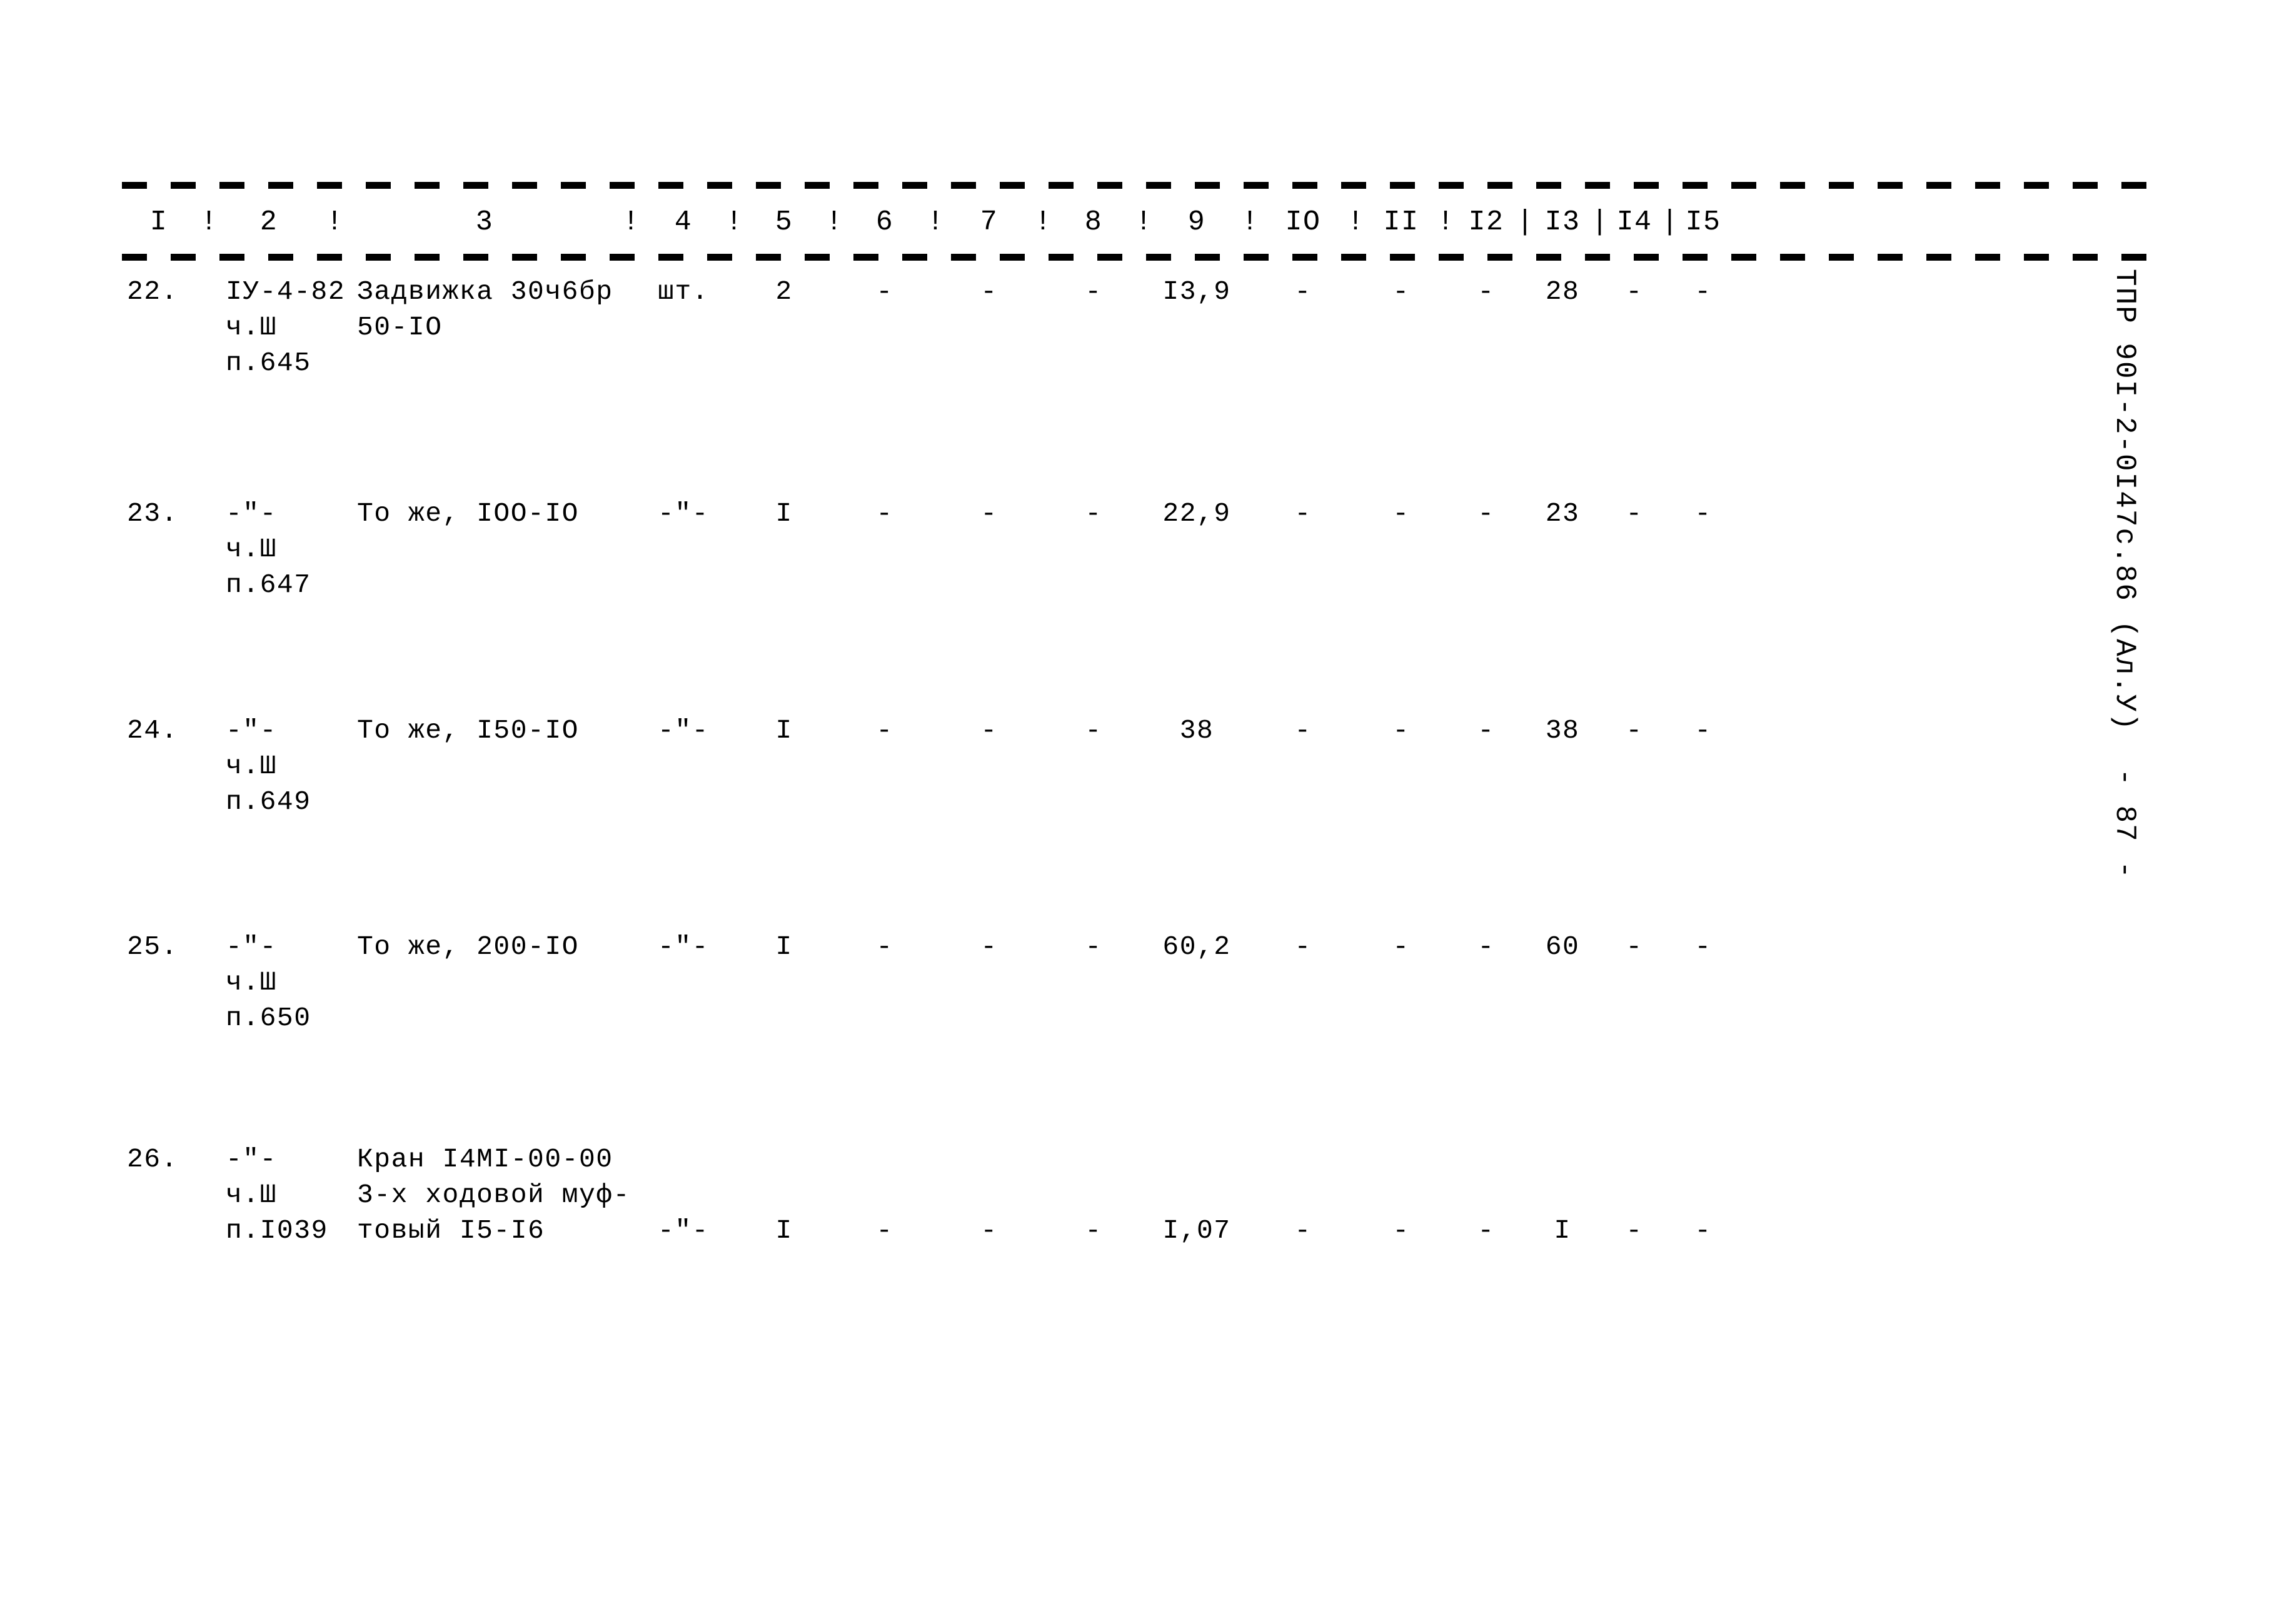 The width and height of the screenshot is (2289, 1624). Describe the element at coordinates (1563, 1230) in the screenshot. I see `row-value-c13: I` at that location.